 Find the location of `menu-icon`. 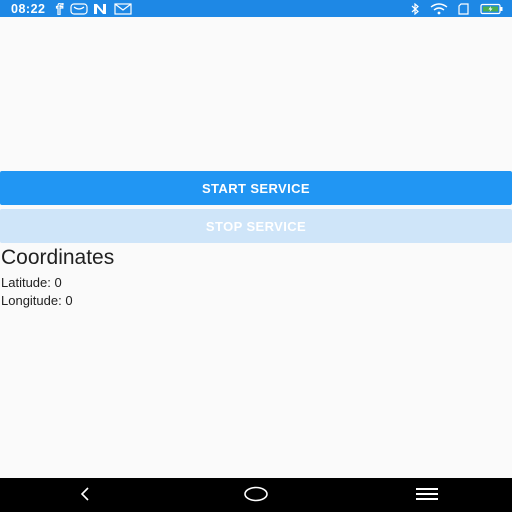

menu-icon is located at coordinates (426, 495).